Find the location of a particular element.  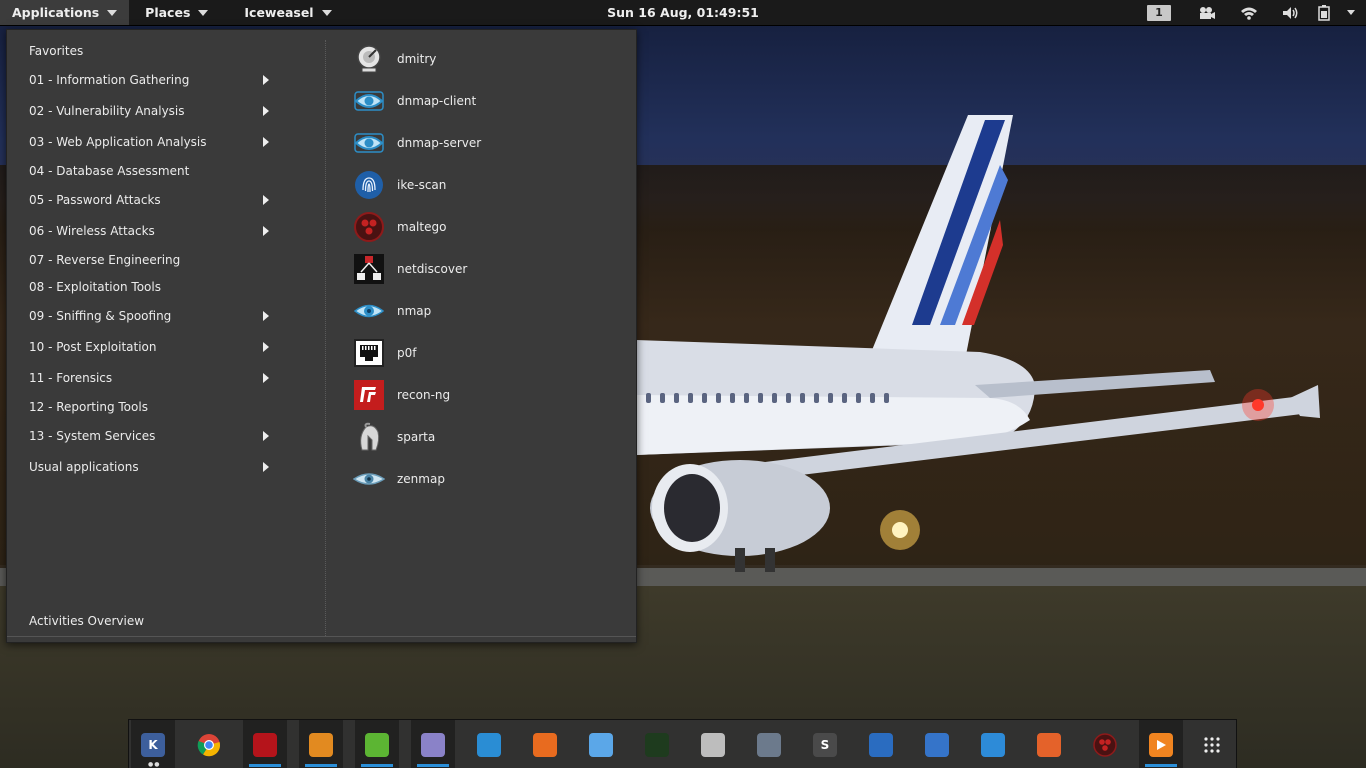

app-label: dmitry is located at coordinates (417, 59).